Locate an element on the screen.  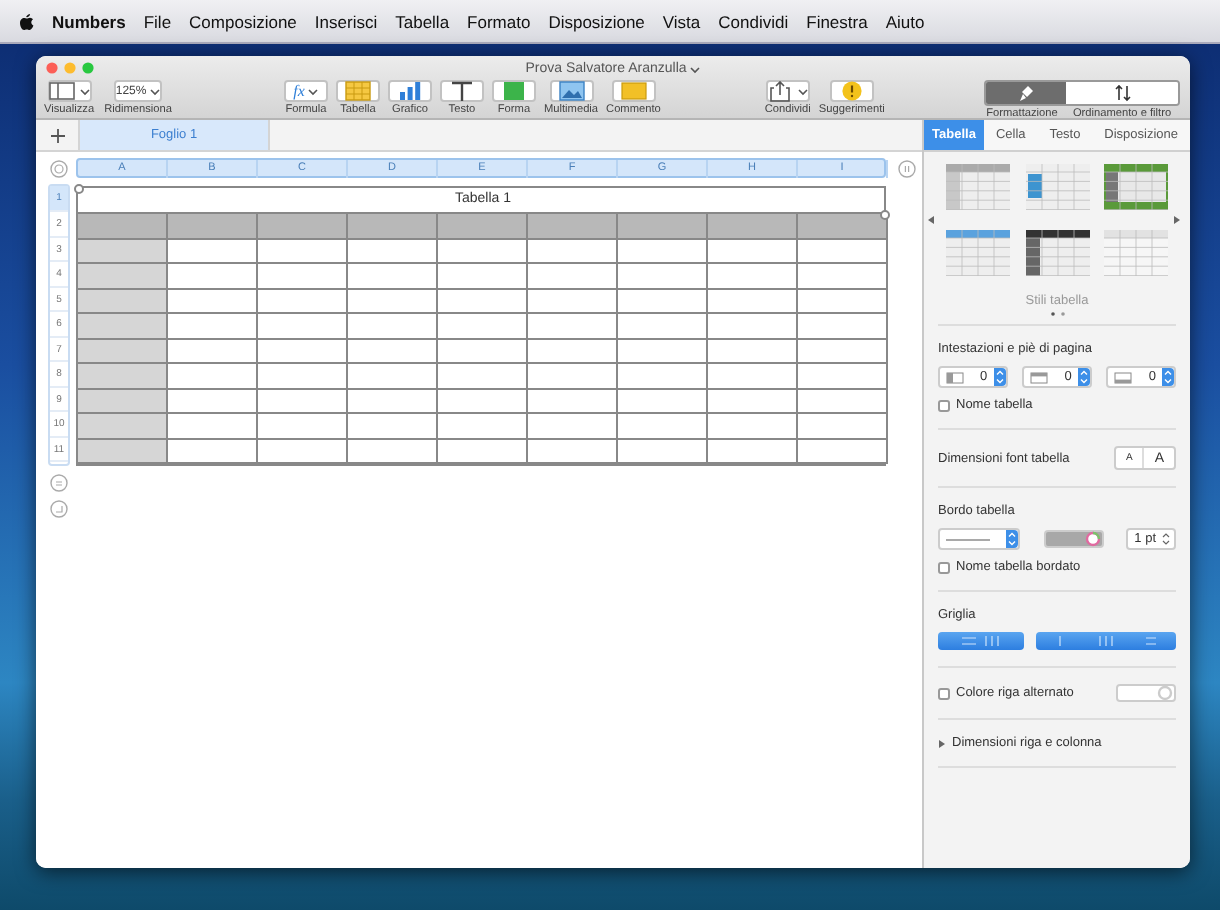
app-menu: Numbers is located at coordinates (89, 21).